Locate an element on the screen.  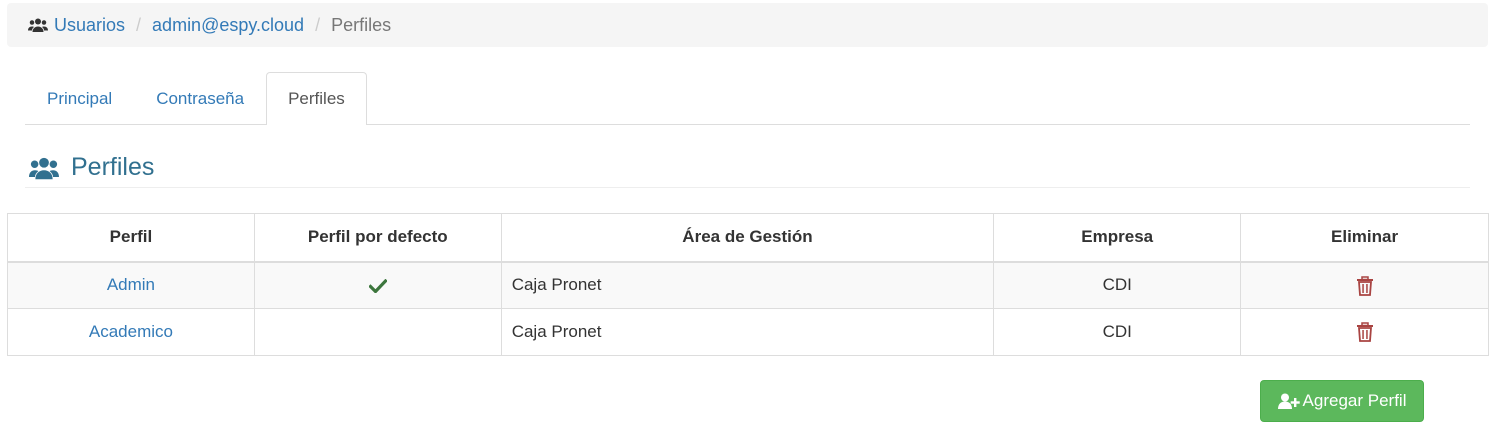
profile-link: Academico is located at coordinates (131, 331).